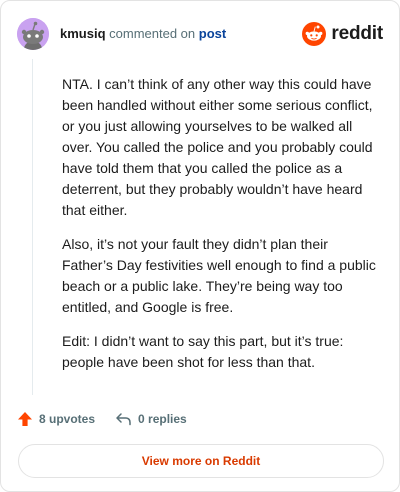 The width and height of the screenshot is (400, 492). Describe the element at coordinates (212, 33) in the screenshot. I see `post-link: post` at that location.